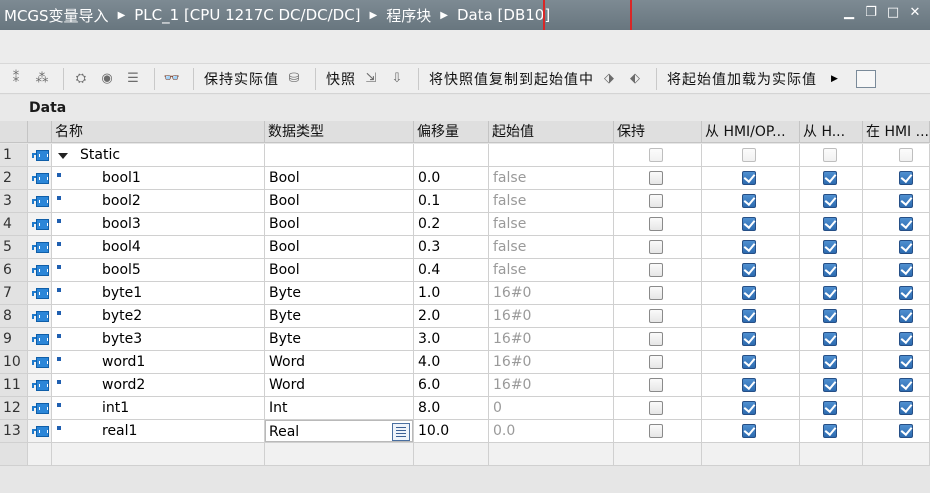 The height and width of the screenshot is (493, 930). I want to click on snapshot-load-icon: ⇩, so click(397, 79).